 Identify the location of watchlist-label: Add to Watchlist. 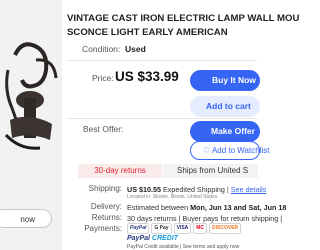
(240, 150).